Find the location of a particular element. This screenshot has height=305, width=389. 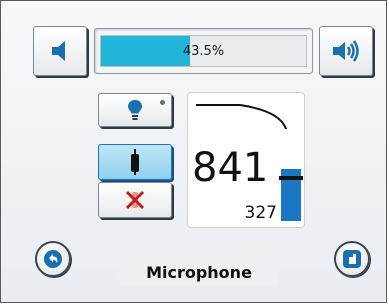

mute-x-icon is located at coordinates (135, 200).